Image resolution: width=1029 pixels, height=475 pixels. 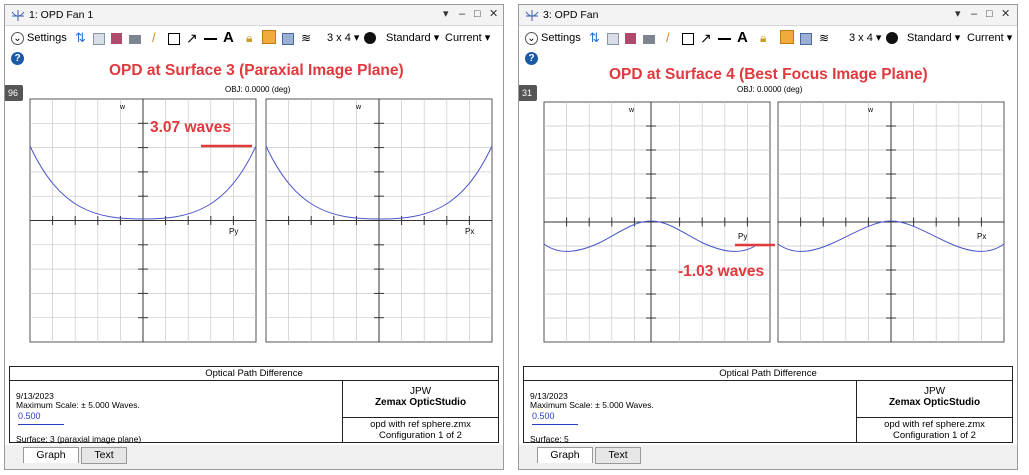 What do you see at coordinates (79, 439) in the screenshot?
I see `info-surface: Surface: 3 (paraxial image plane)` at bounding box center [79, 439].